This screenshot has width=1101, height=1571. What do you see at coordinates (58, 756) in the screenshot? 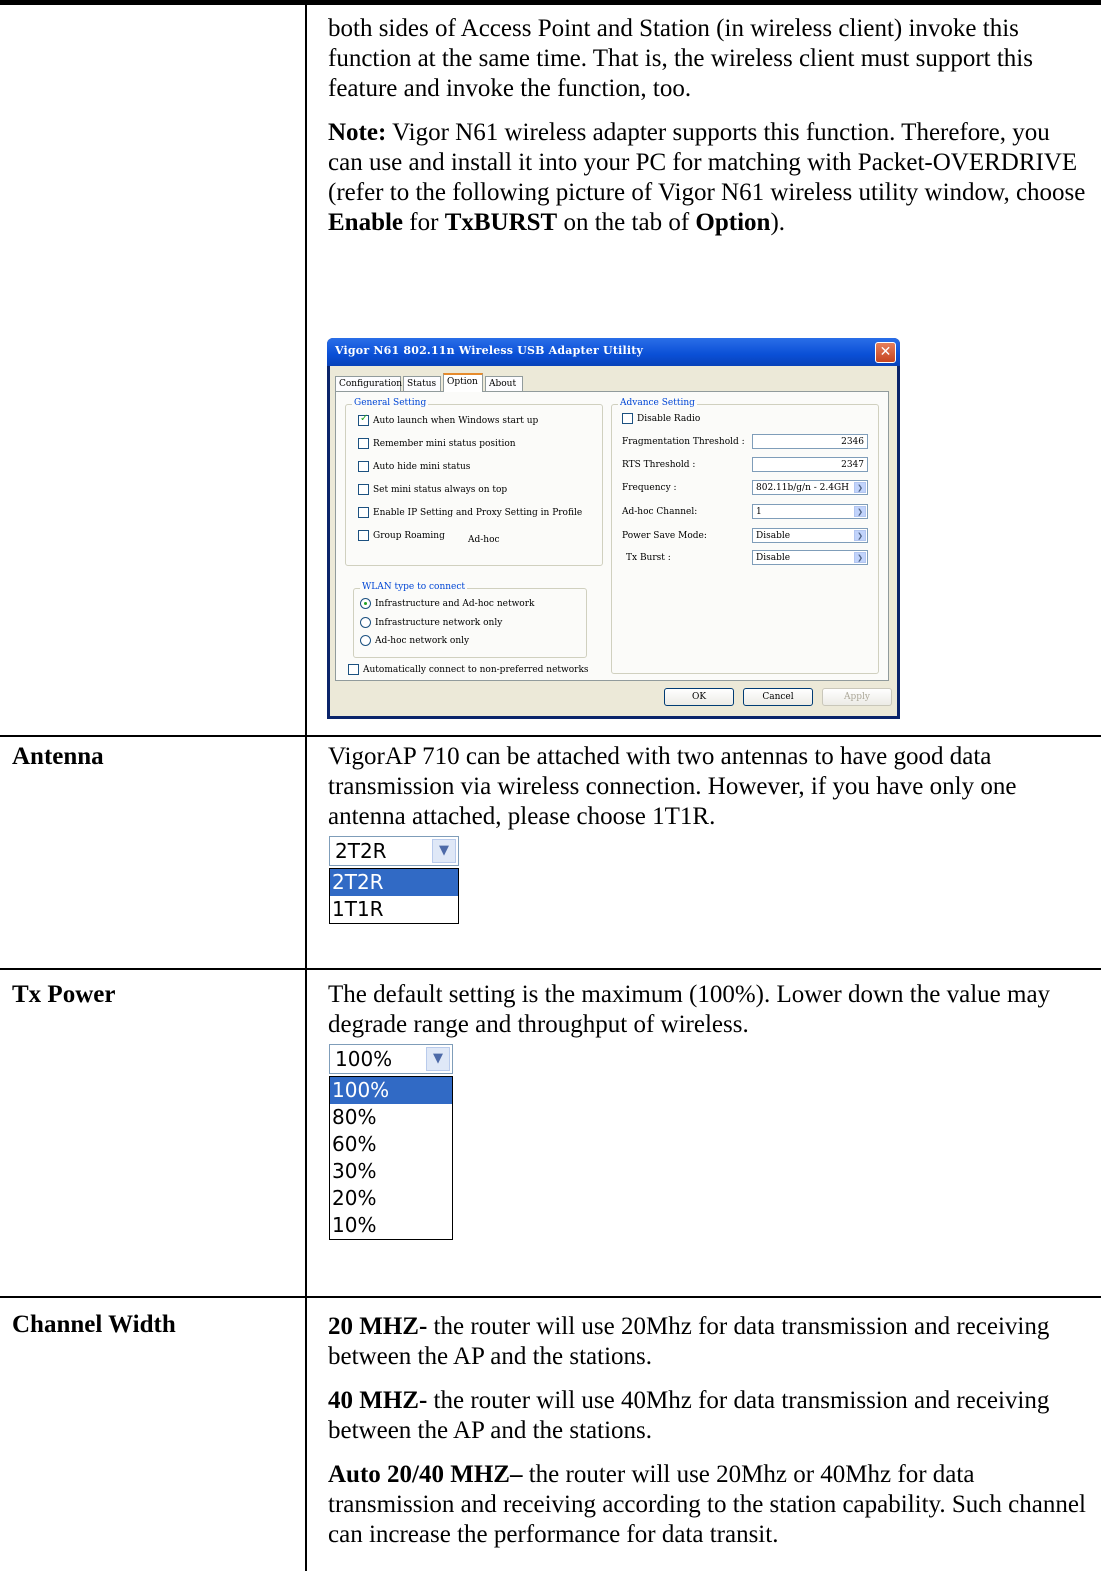
I see `antenna-label: Antenna` at bounding box center [58, 756].